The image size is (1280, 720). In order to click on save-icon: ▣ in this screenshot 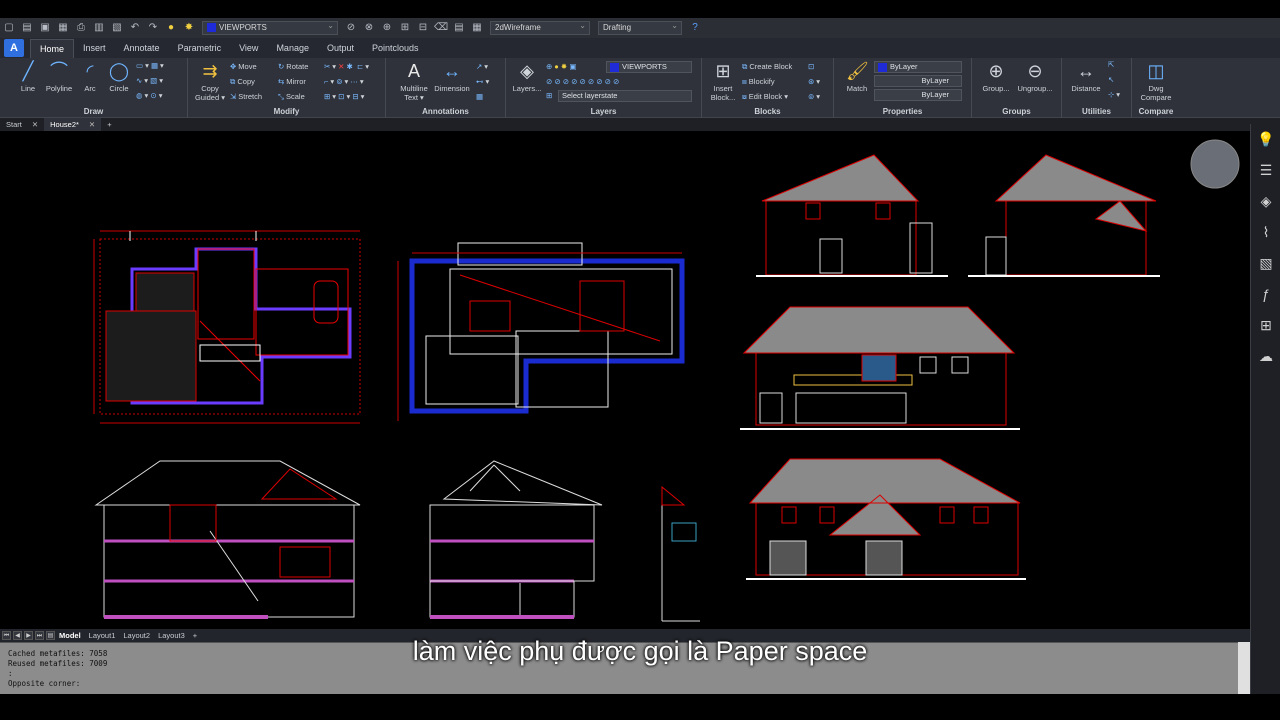, I will do `click(45, 28)`.